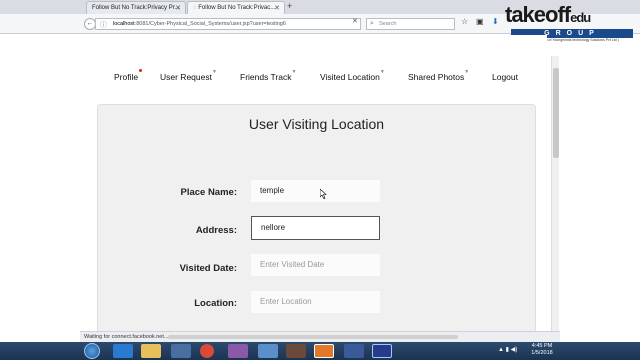 Image resolution: width=640 pixels, height=360 pixels. What do you see at coordinates (315, 302) in the screenshot?
I see `location-input: Enter Location` at bounding box center [315, 302].